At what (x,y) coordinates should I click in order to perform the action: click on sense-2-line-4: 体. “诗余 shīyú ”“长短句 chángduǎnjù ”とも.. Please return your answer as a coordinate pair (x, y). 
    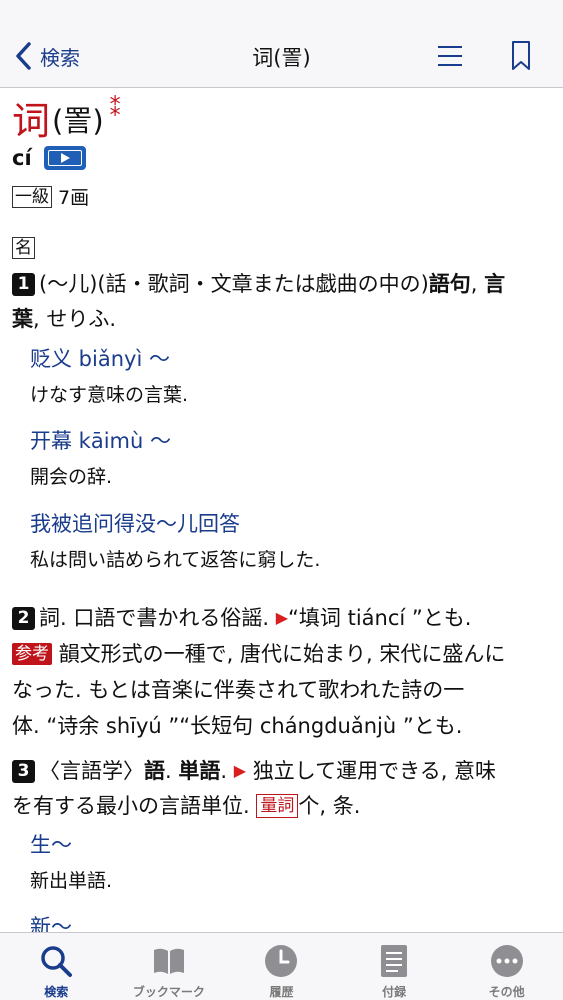
    Looking at the image, I should click on (237, 726).